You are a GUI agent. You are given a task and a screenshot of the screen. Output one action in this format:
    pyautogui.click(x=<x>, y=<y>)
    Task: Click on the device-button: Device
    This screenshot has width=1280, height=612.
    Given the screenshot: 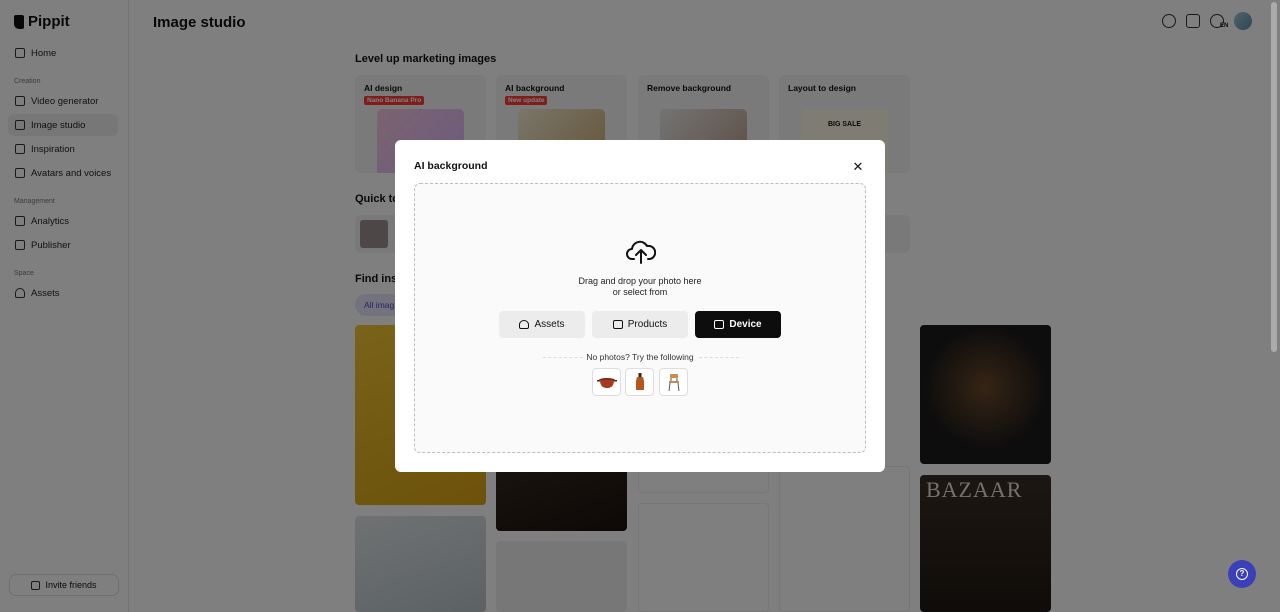 What is the action you would take?
    pyautogui.click(x=738, y=324)
    